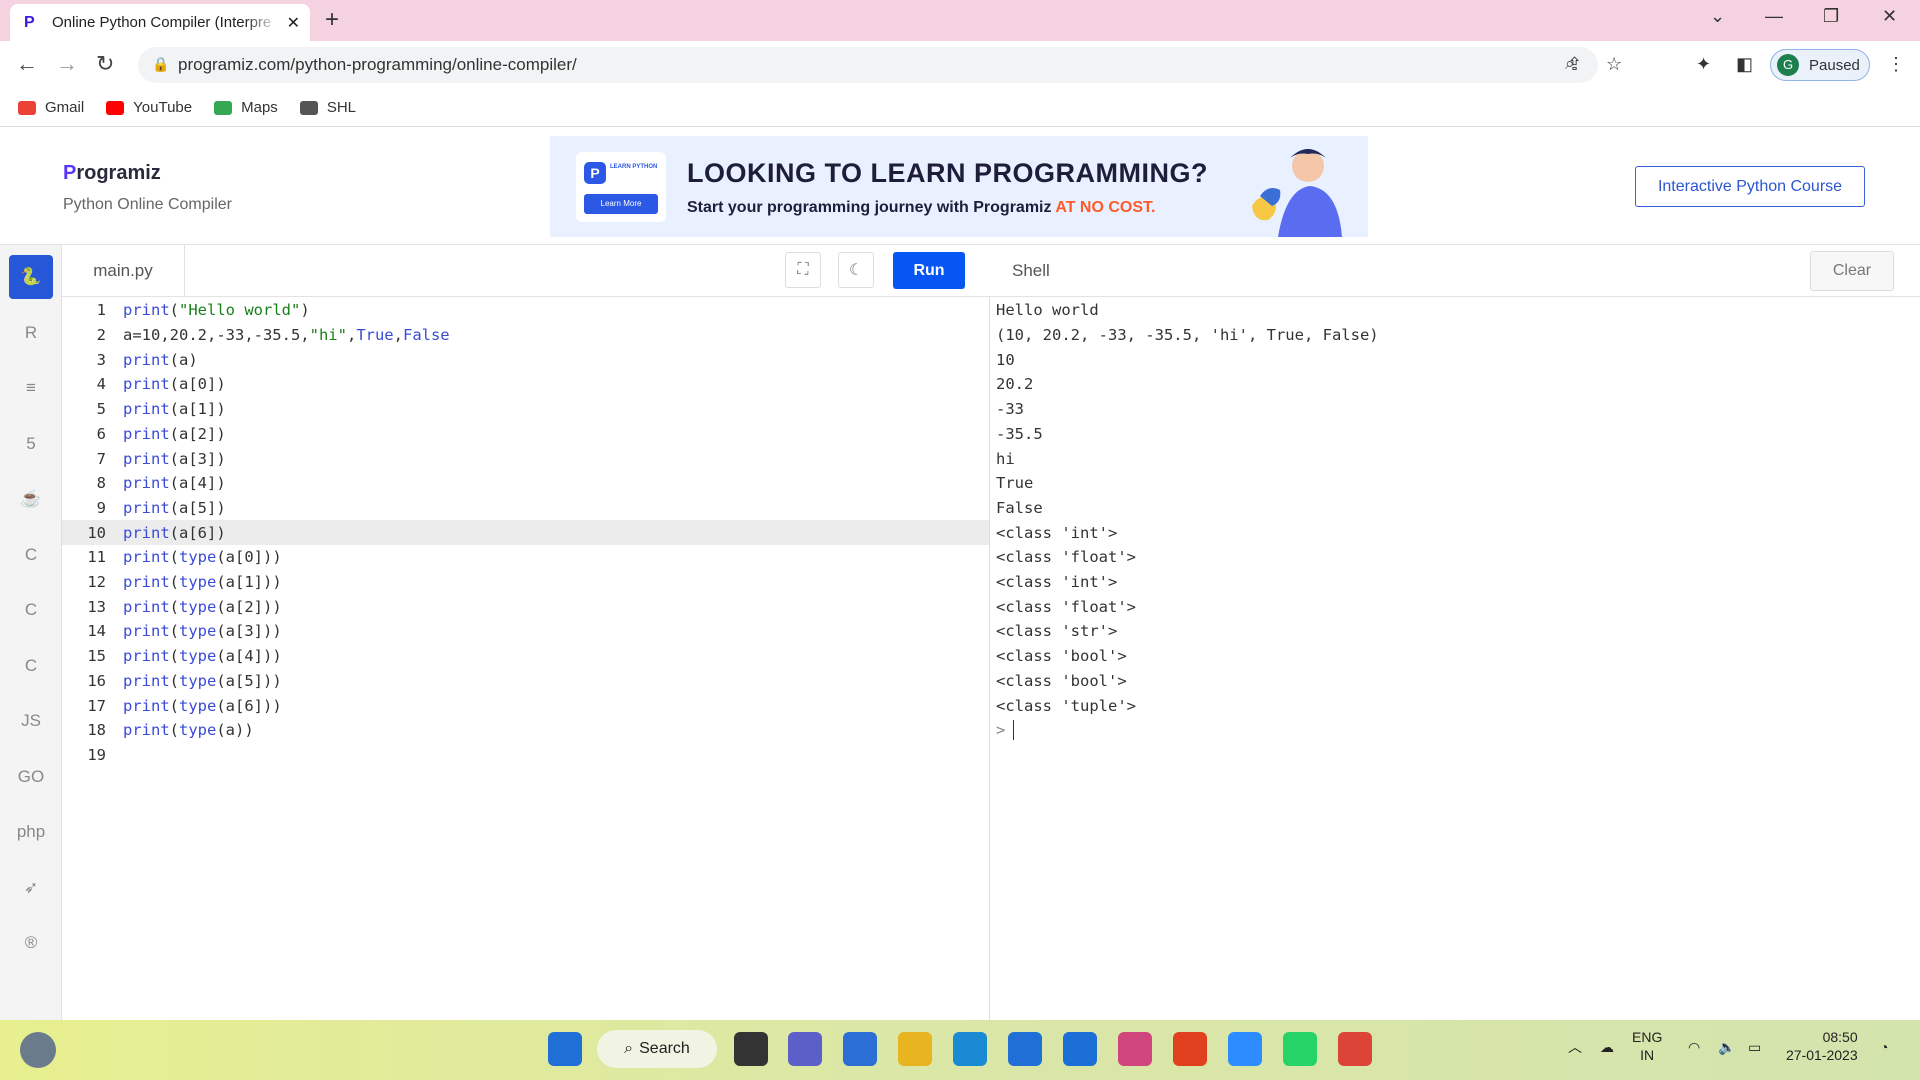 The width and height of the screenshot is (1920, 1080). What do you see at coordinates (856, 270) in the screenshot?
I see `dark-mode-icon: ☾` at bounding box center [856, 270].